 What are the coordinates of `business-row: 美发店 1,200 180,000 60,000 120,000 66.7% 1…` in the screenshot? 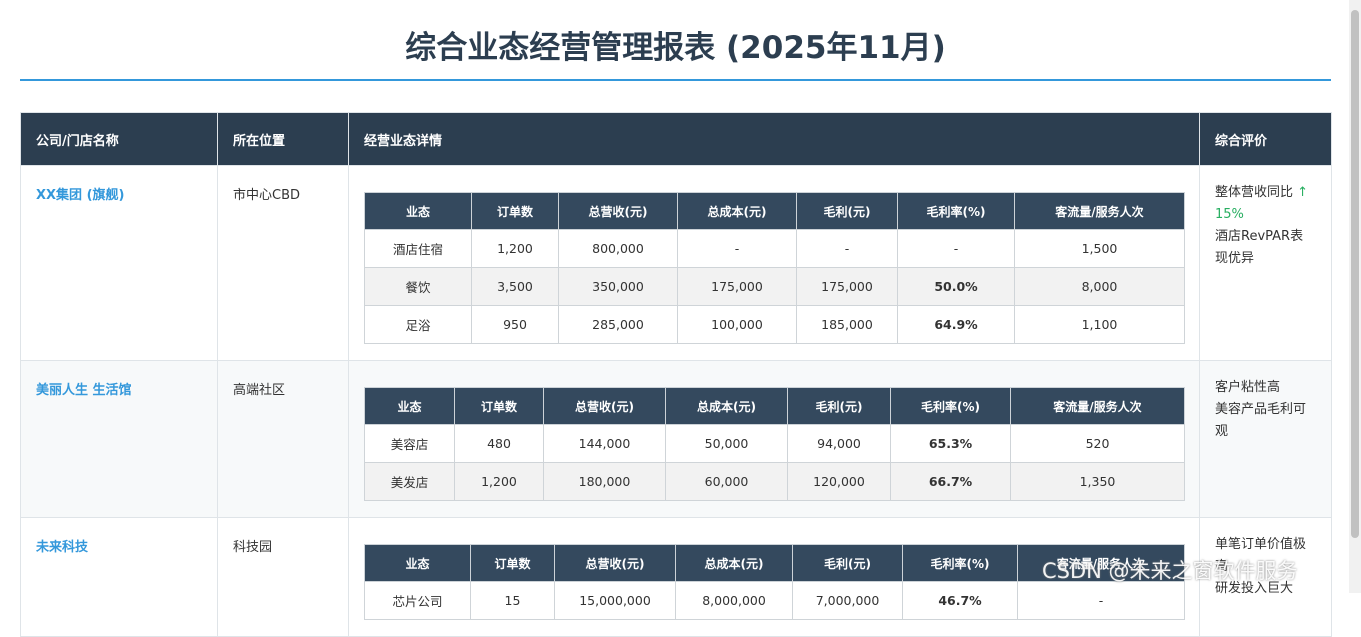 It's located at (774, 481).